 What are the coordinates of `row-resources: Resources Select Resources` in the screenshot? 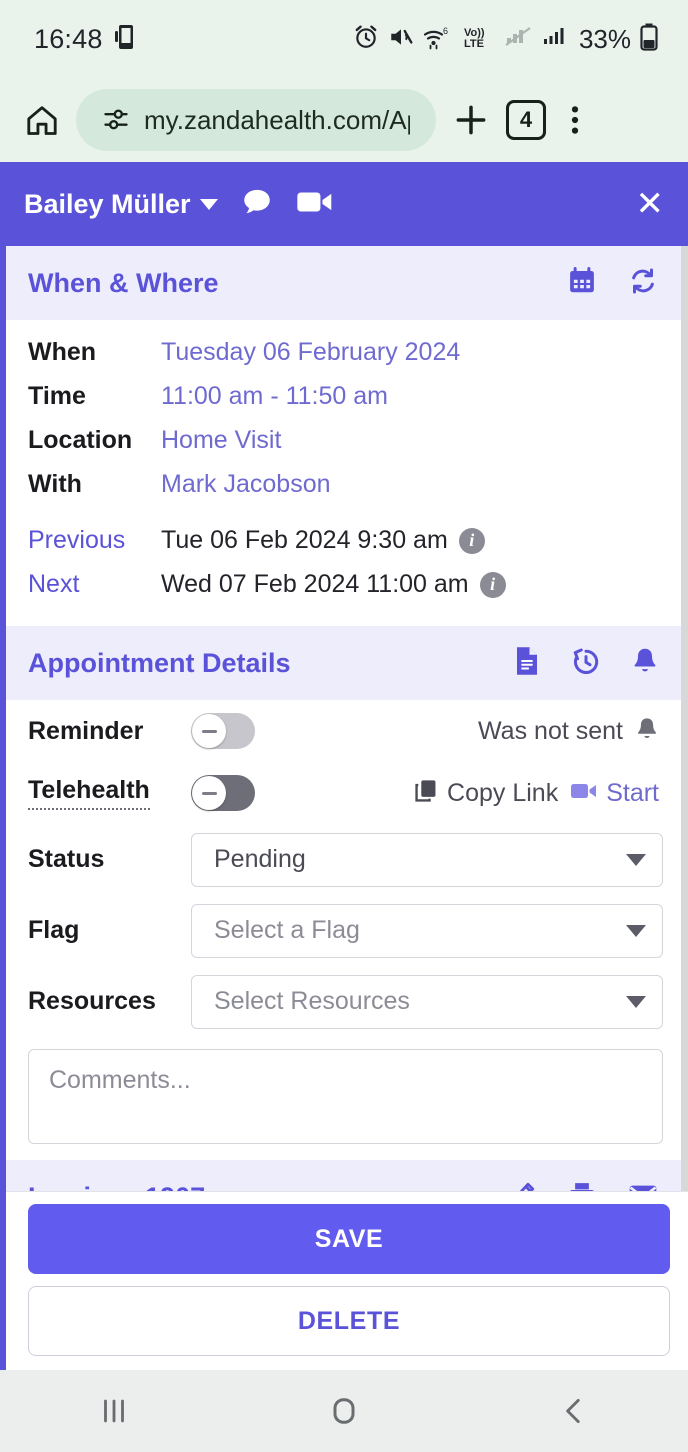 It's located at (343, 1001).